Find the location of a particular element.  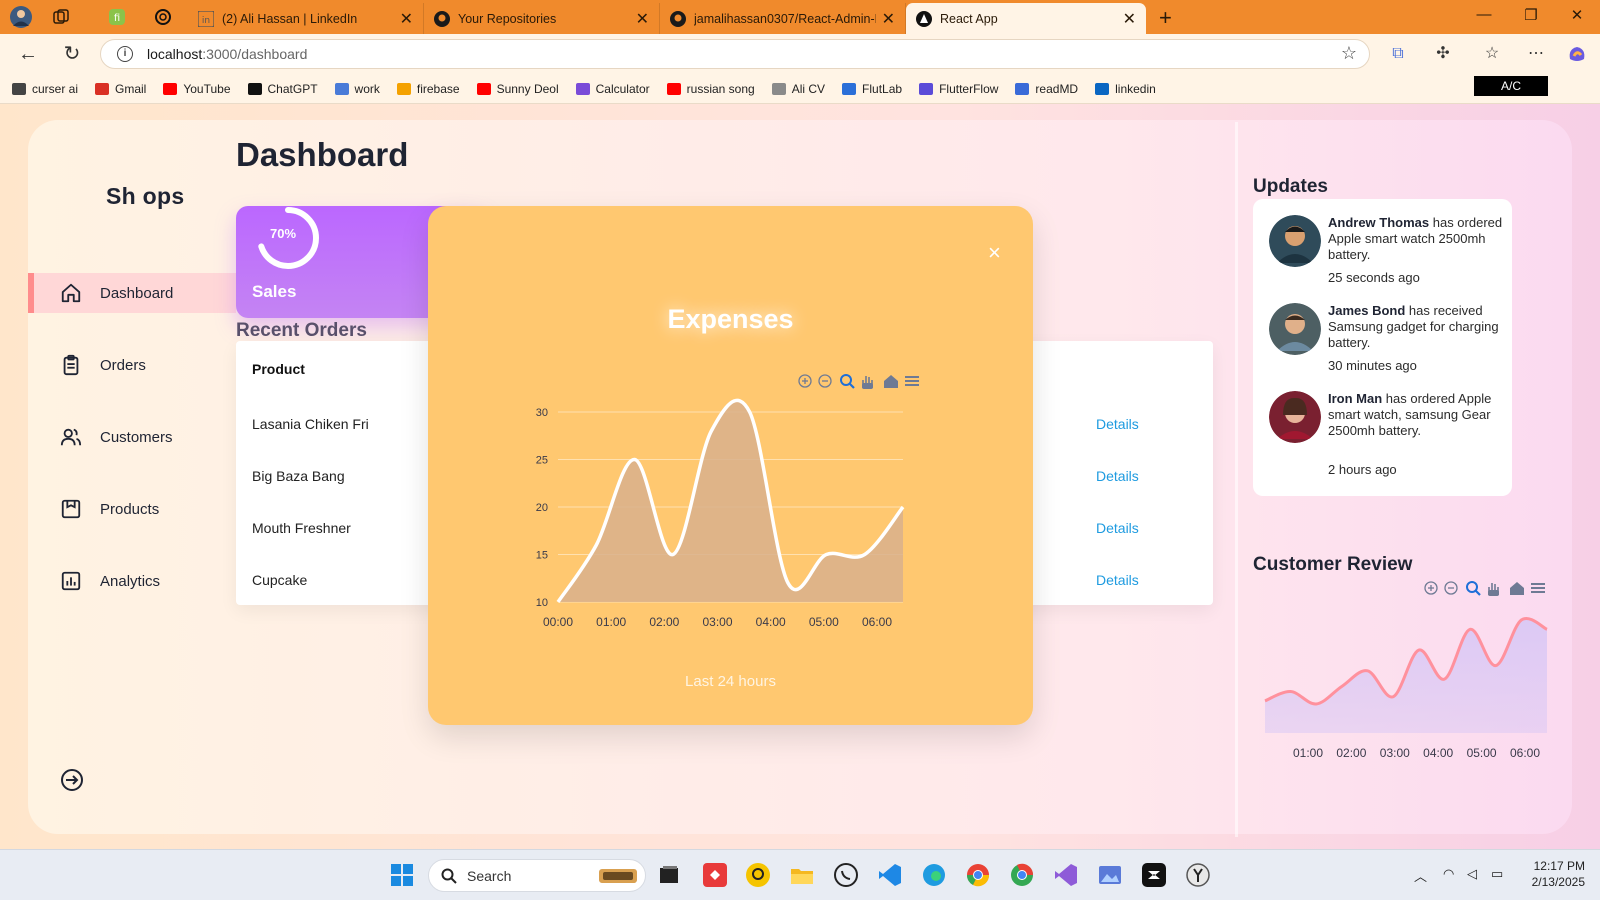

profile-avatar-icon is located at coordinates (21, 17).